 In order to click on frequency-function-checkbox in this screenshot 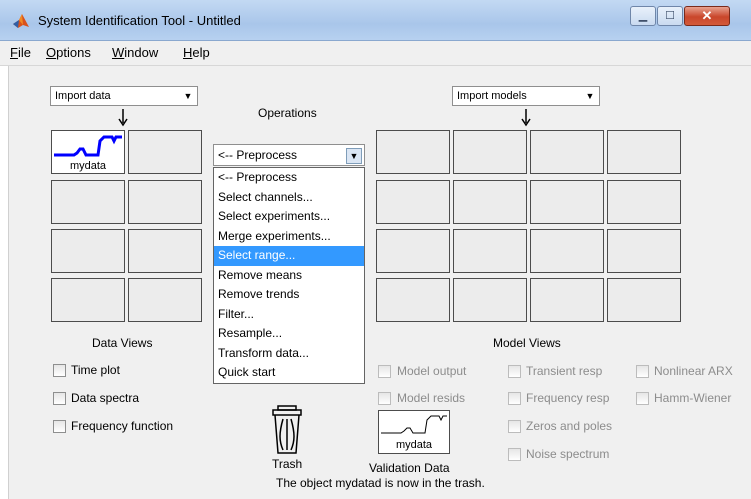, I will do `click(59, 426)`.